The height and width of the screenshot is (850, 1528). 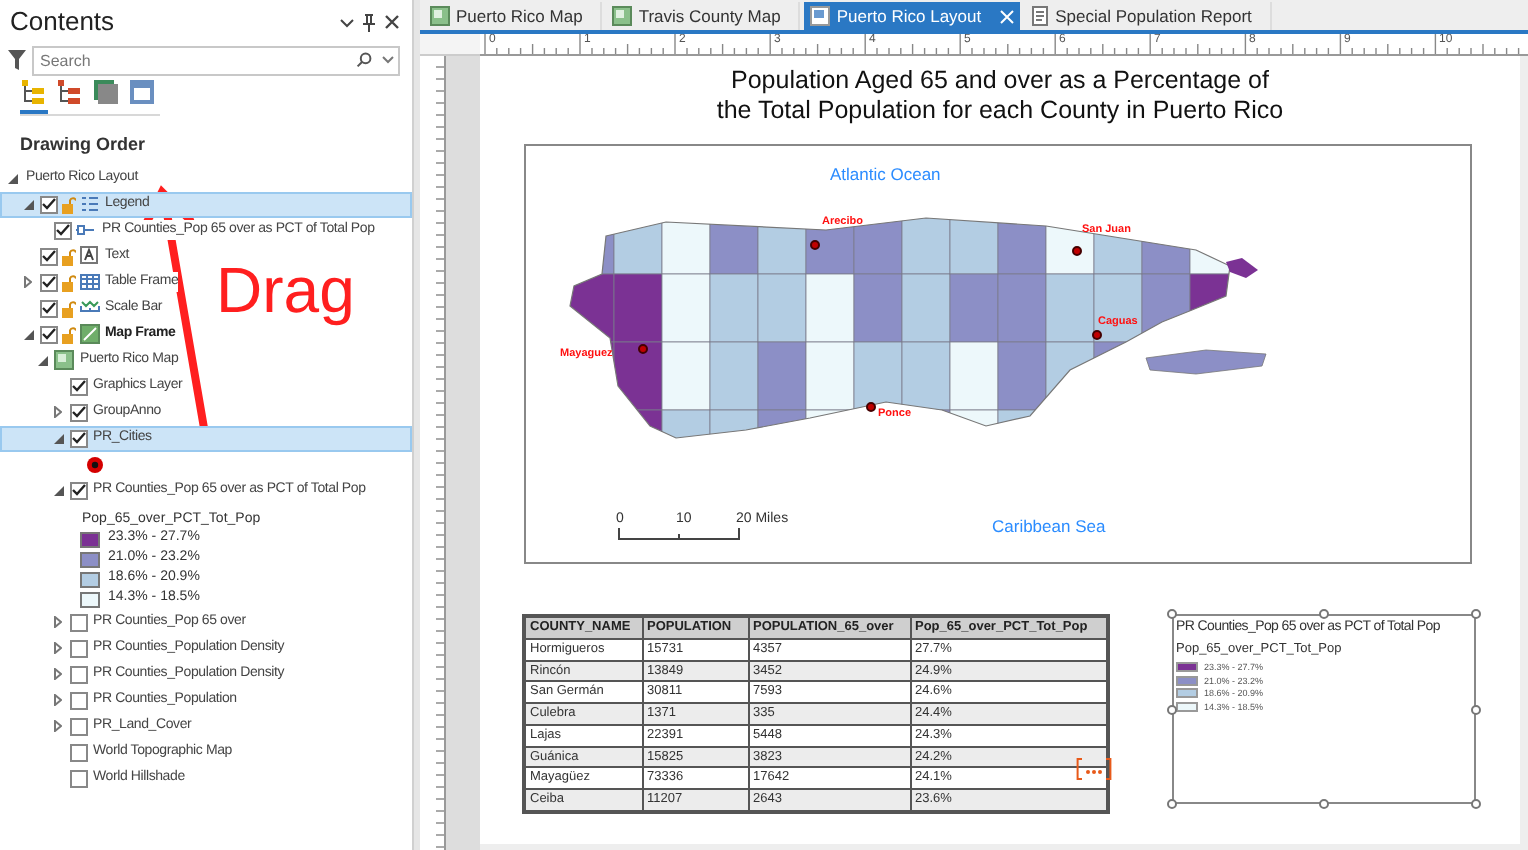 What do you see at coordinates (364, 60) in the screenshot?
I see `search-icon` at bounding box center [364, 60].